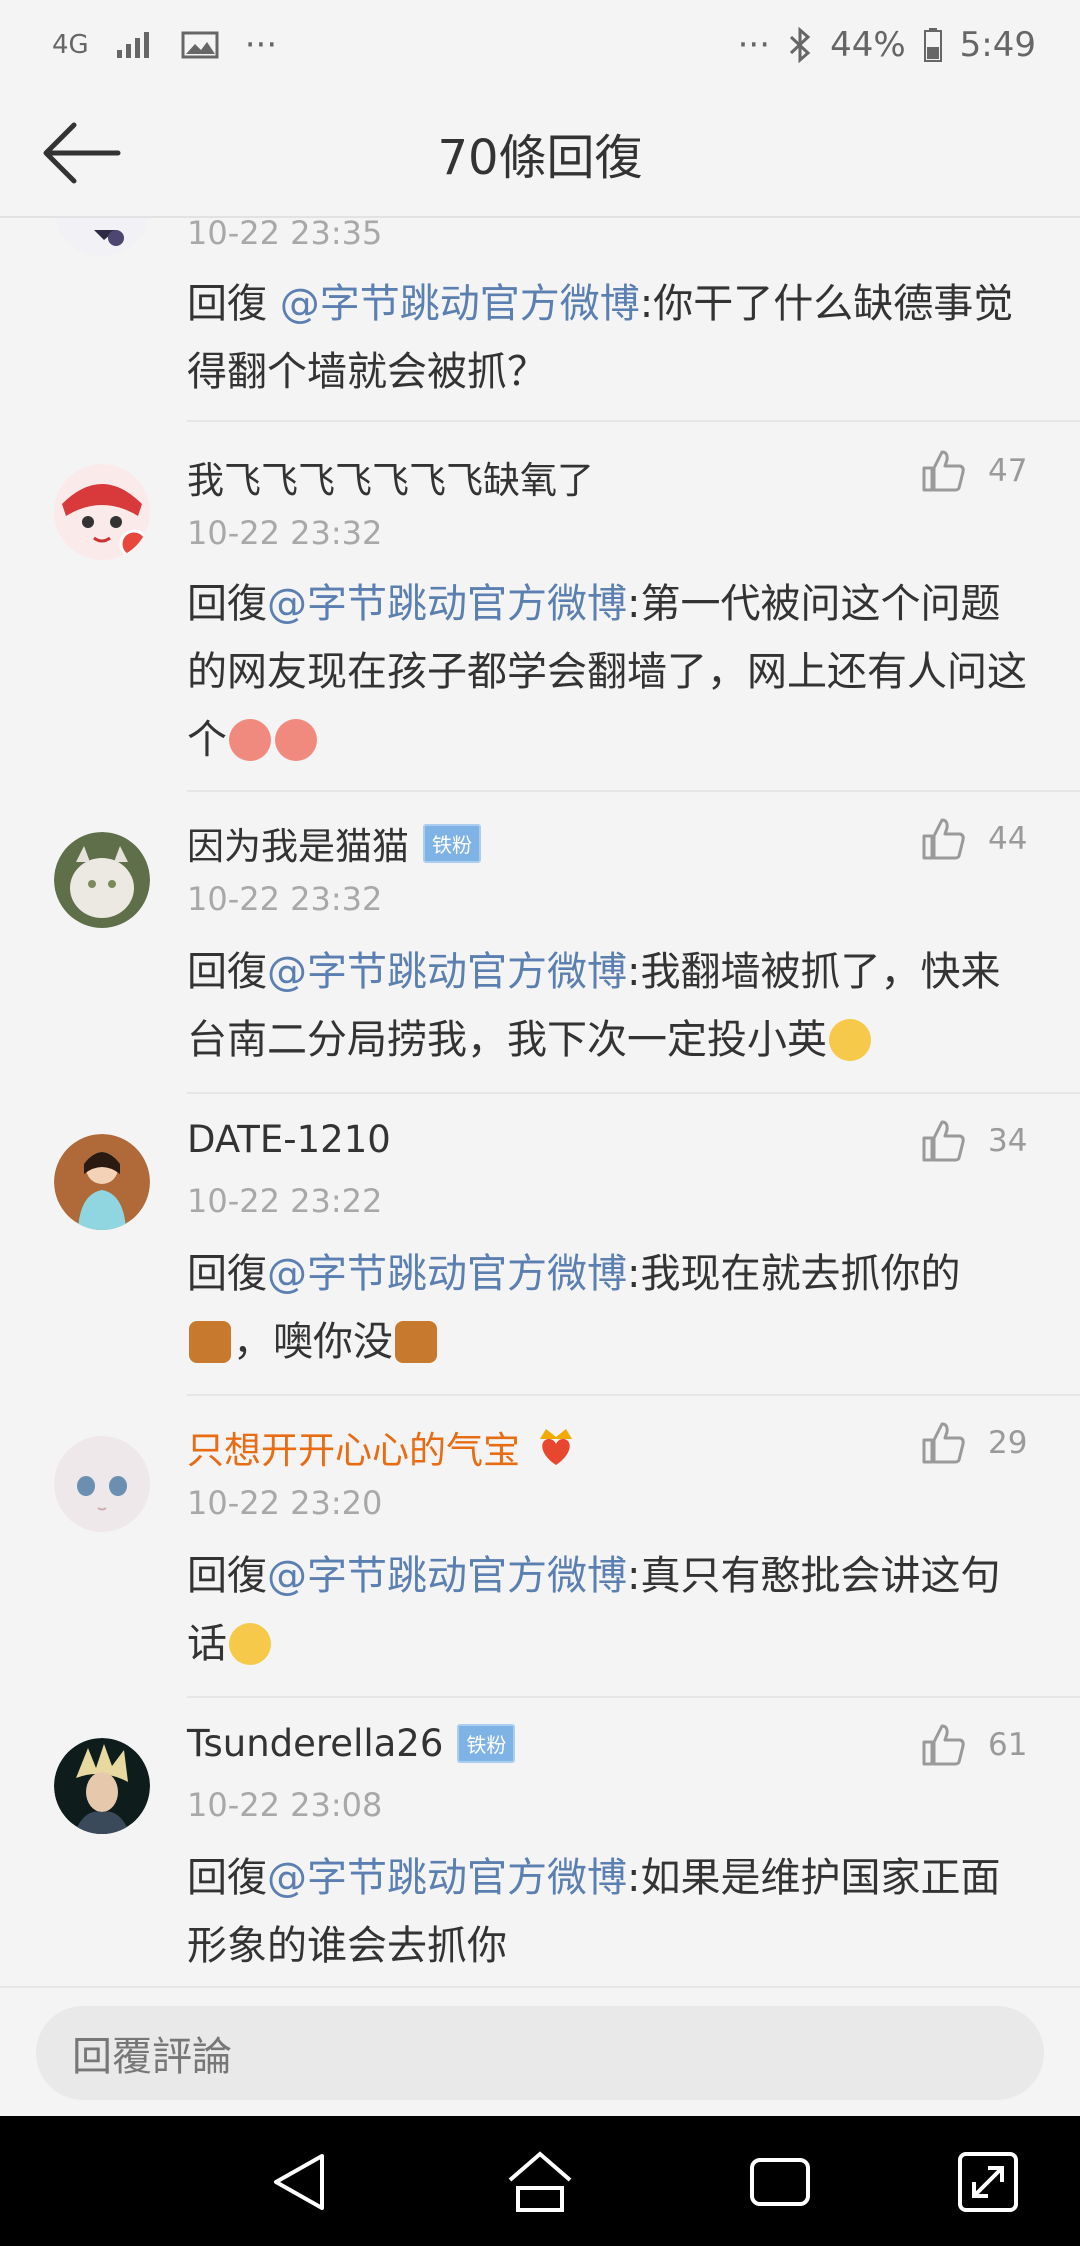  I want to click on reply-placeholder: 回覆評論, so click(152, 2057).